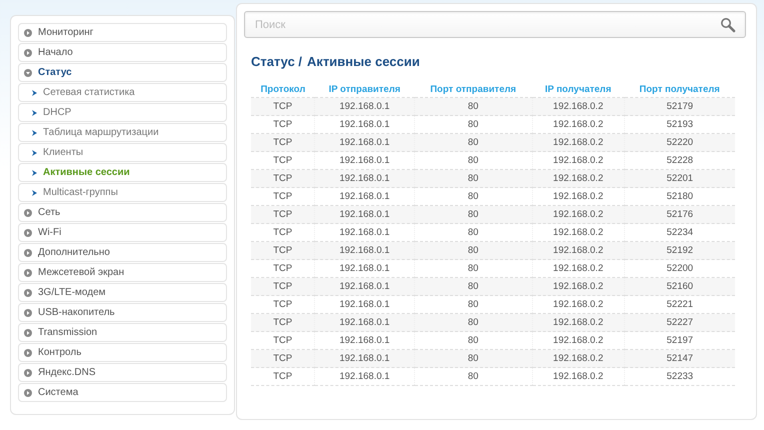 The width and height of the screenshot is (764, 430). I want to click on table-cell: 52227, so click(679, 323).